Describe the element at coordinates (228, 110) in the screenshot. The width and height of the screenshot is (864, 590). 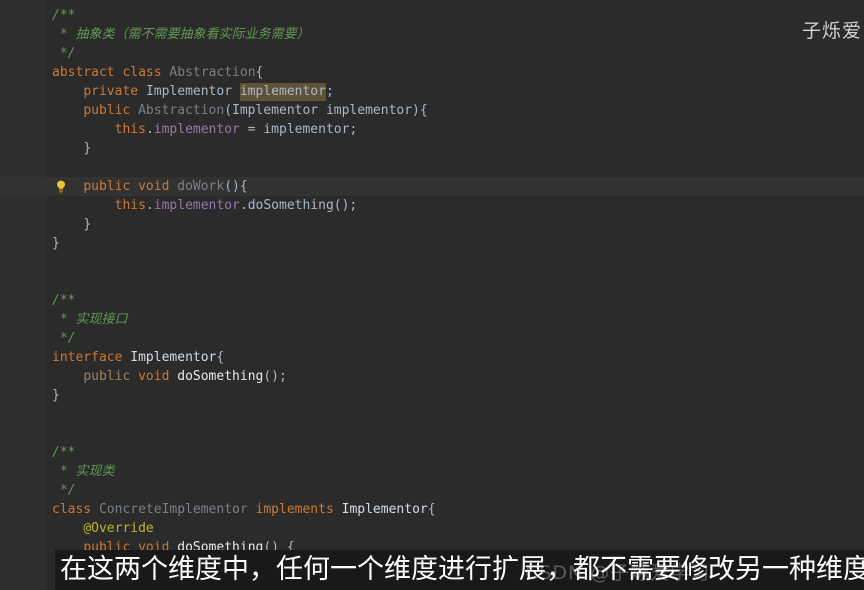
I see `code-token: (` at that location.